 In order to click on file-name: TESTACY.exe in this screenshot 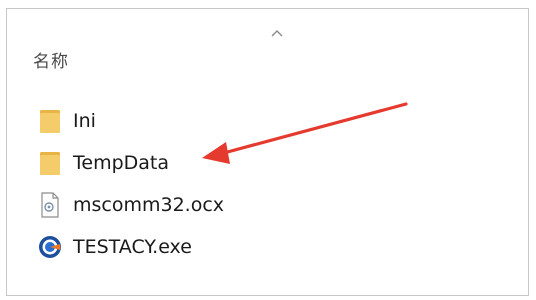, I will do `click(132, 246)`.